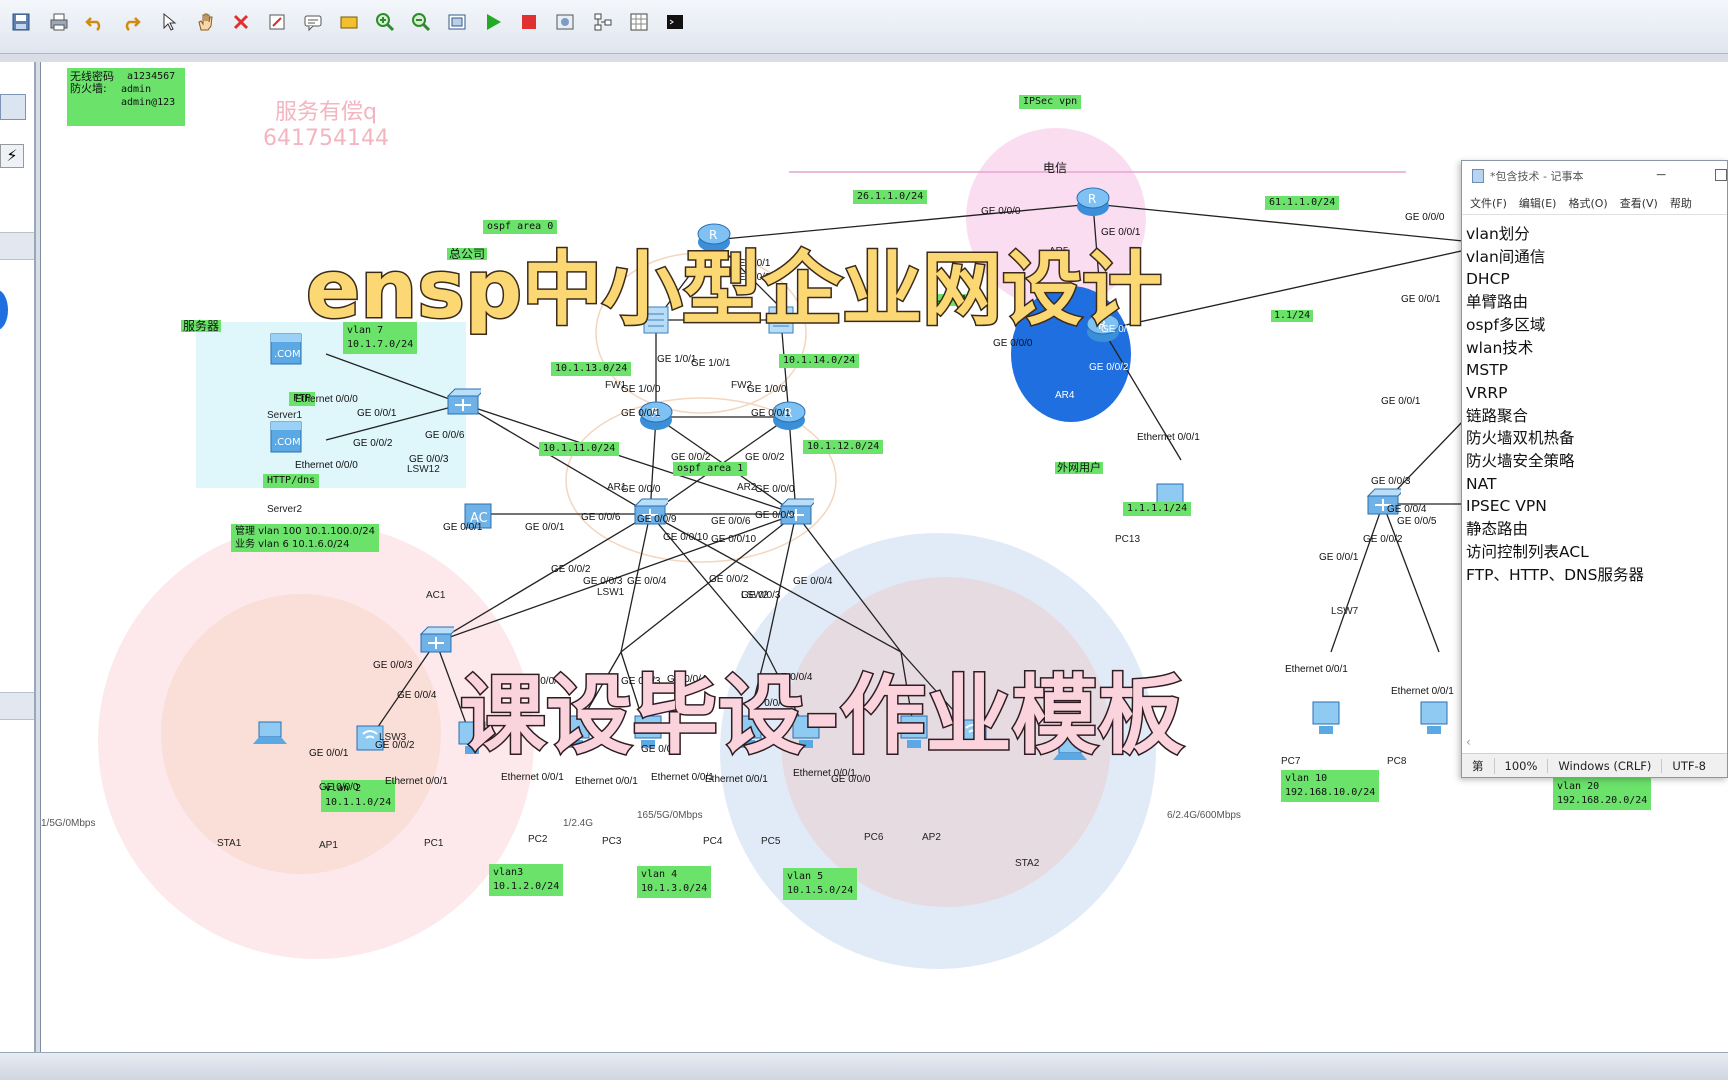 The height and width of the screenshot is (1080, 1728). Describe the element at coordinates (710, 469) in the screenshot. I see `ospf-area1-label: ospf area 1` at that location.